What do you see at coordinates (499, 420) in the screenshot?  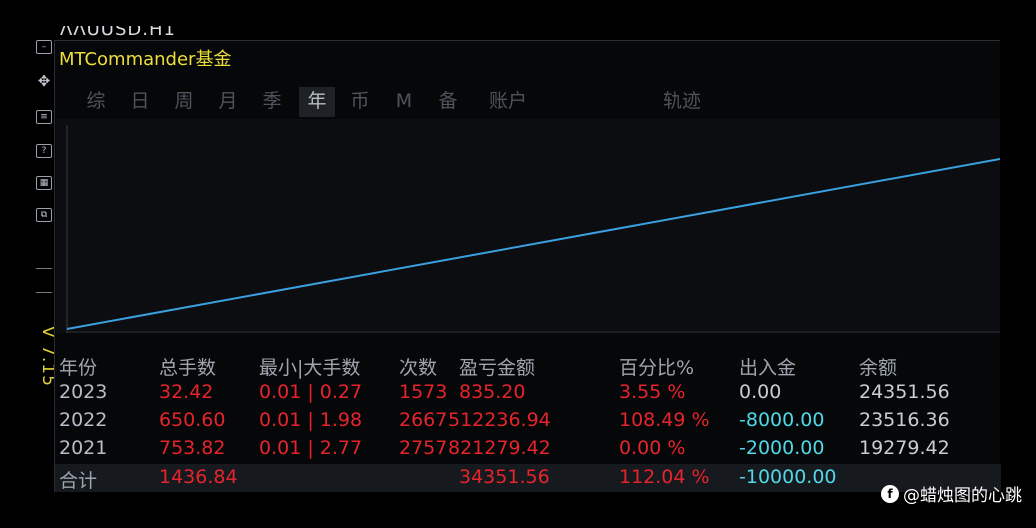 I see `row-pnl: 512236.94` at bounding box center [499, 420].